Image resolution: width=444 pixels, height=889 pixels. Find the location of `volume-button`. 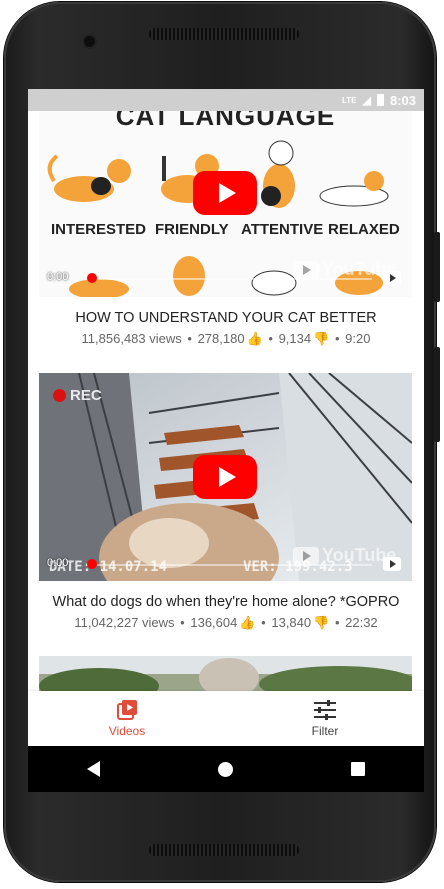

volume-button is located at coordinates (437, 267).